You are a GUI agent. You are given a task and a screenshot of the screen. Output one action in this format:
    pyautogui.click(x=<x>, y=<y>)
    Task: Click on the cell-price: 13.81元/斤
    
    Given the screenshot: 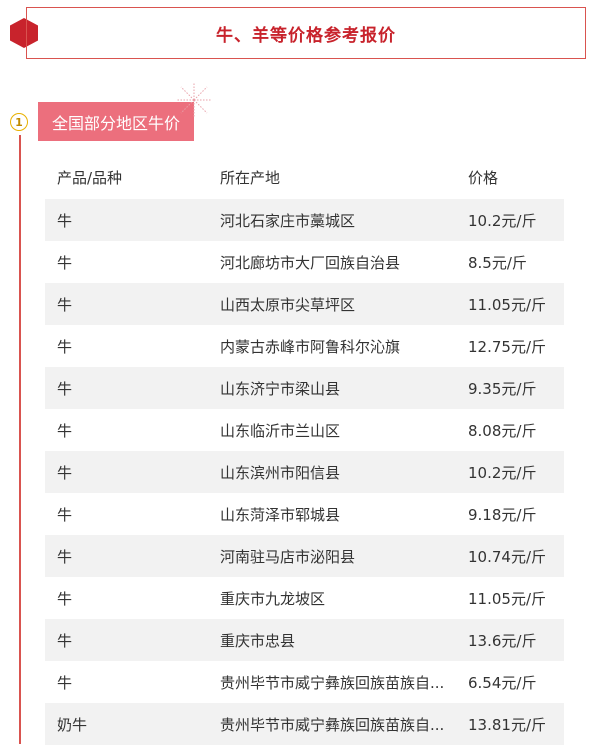 What is the action you would take?
    pyautogui.click(x=507, y=724)
    